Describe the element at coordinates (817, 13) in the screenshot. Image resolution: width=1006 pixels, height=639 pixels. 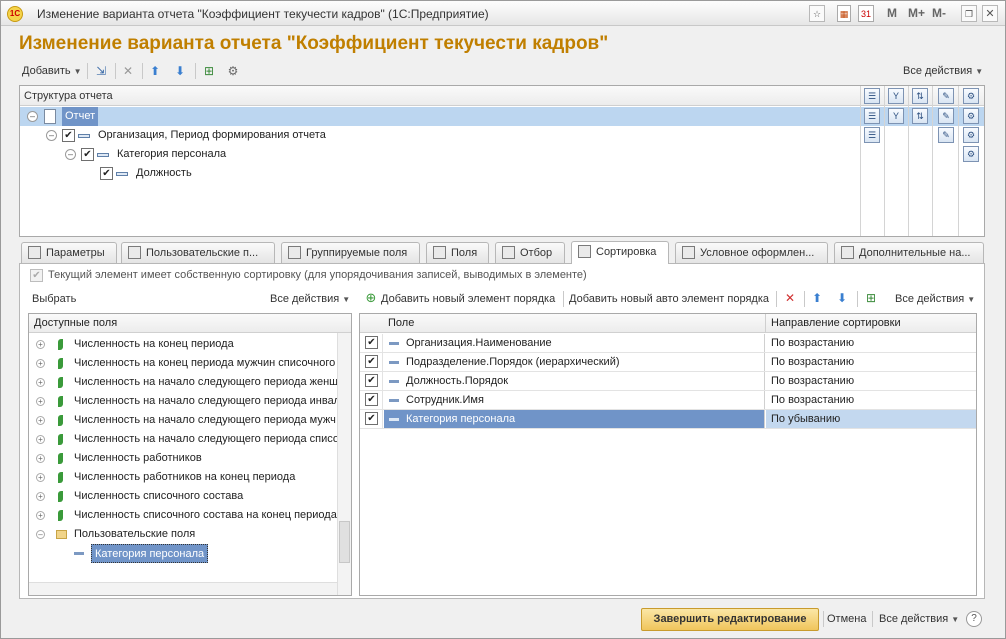
I see `favorites-icon: ☆` at that location.